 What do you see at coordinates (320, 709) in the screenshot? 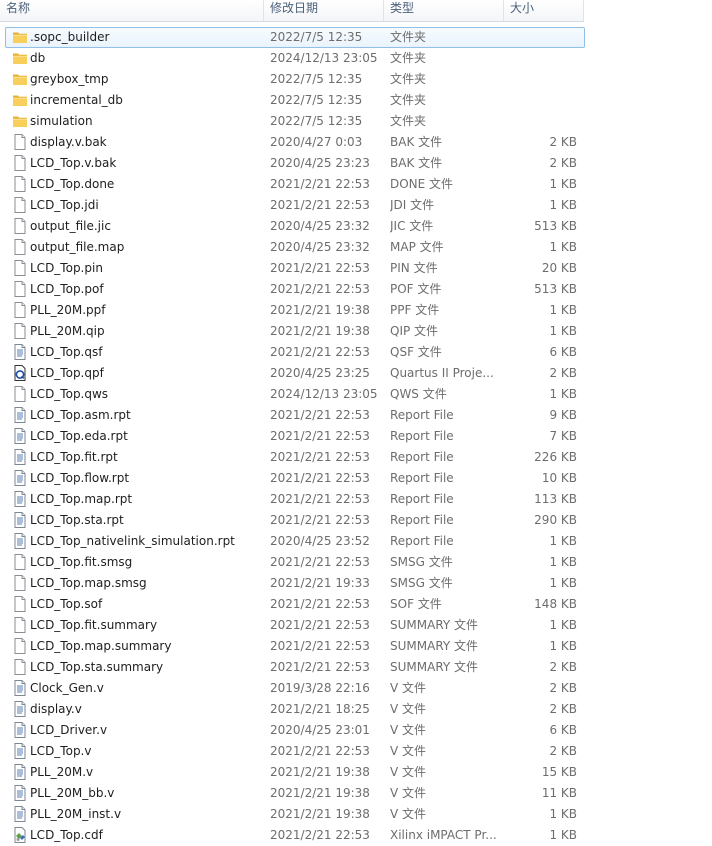
I see `file-date: 2021/2/21 18:25` at bounding box center [320, 709].